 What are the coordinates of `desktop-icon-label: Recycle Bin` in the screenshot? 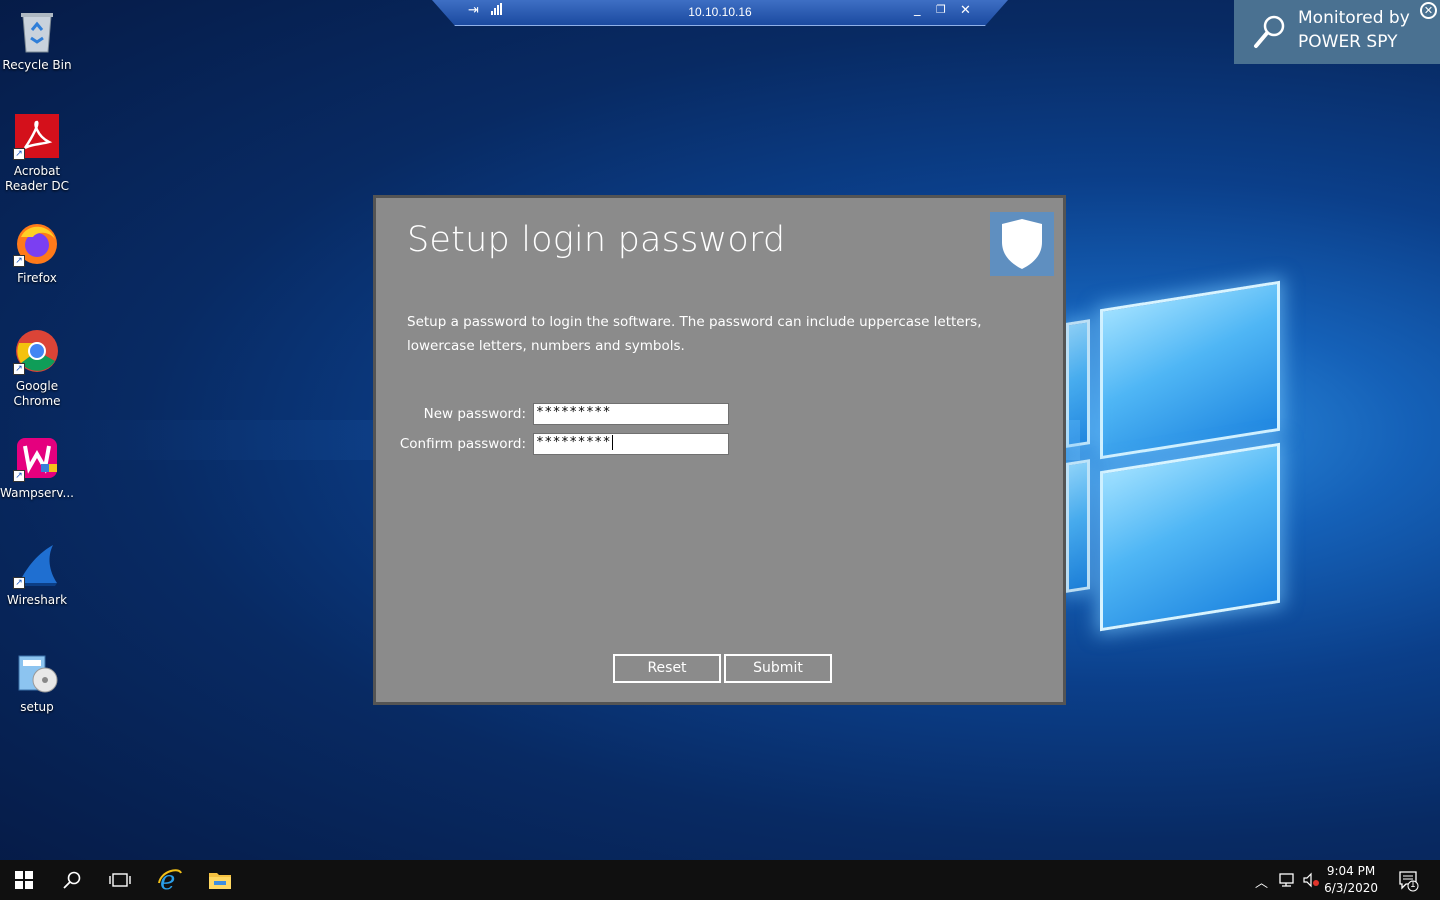 It's located at (37, 65).